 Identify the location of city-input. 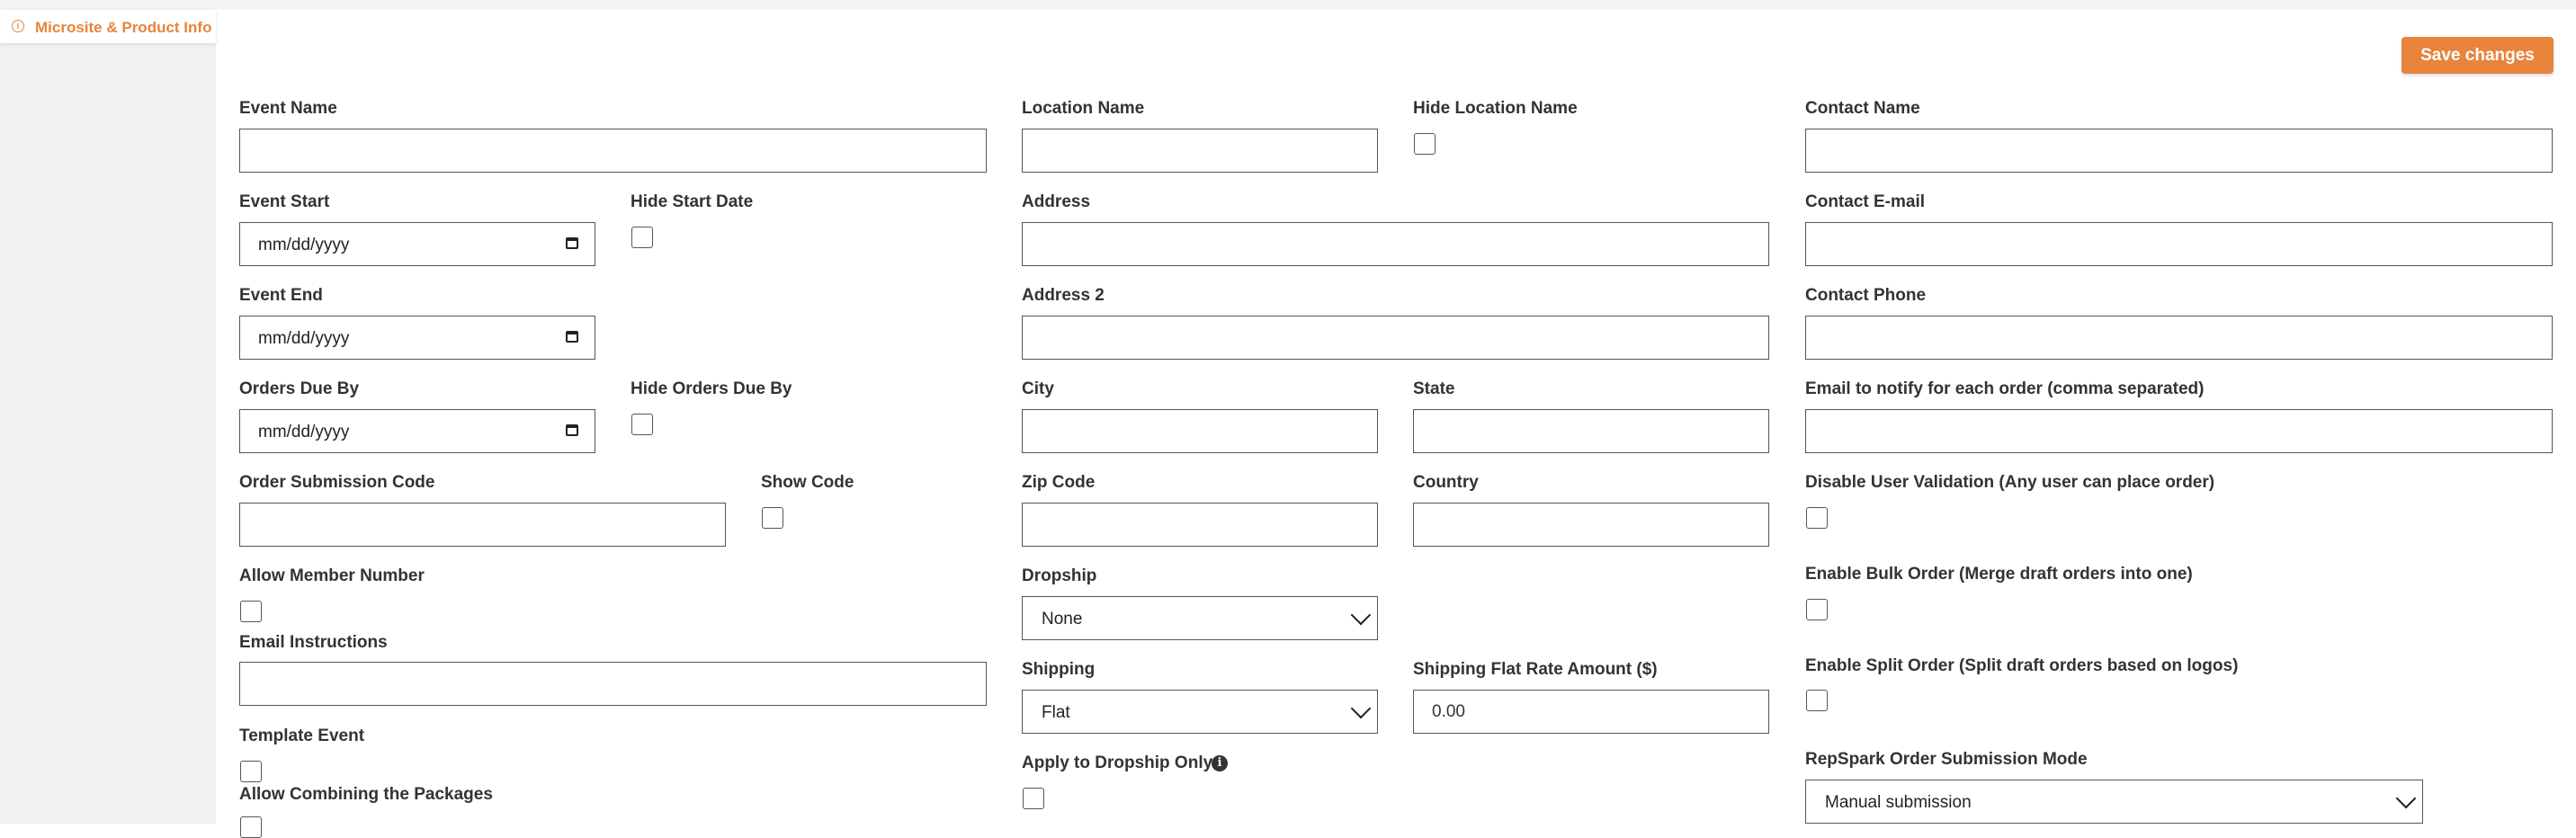
(1200, 431).